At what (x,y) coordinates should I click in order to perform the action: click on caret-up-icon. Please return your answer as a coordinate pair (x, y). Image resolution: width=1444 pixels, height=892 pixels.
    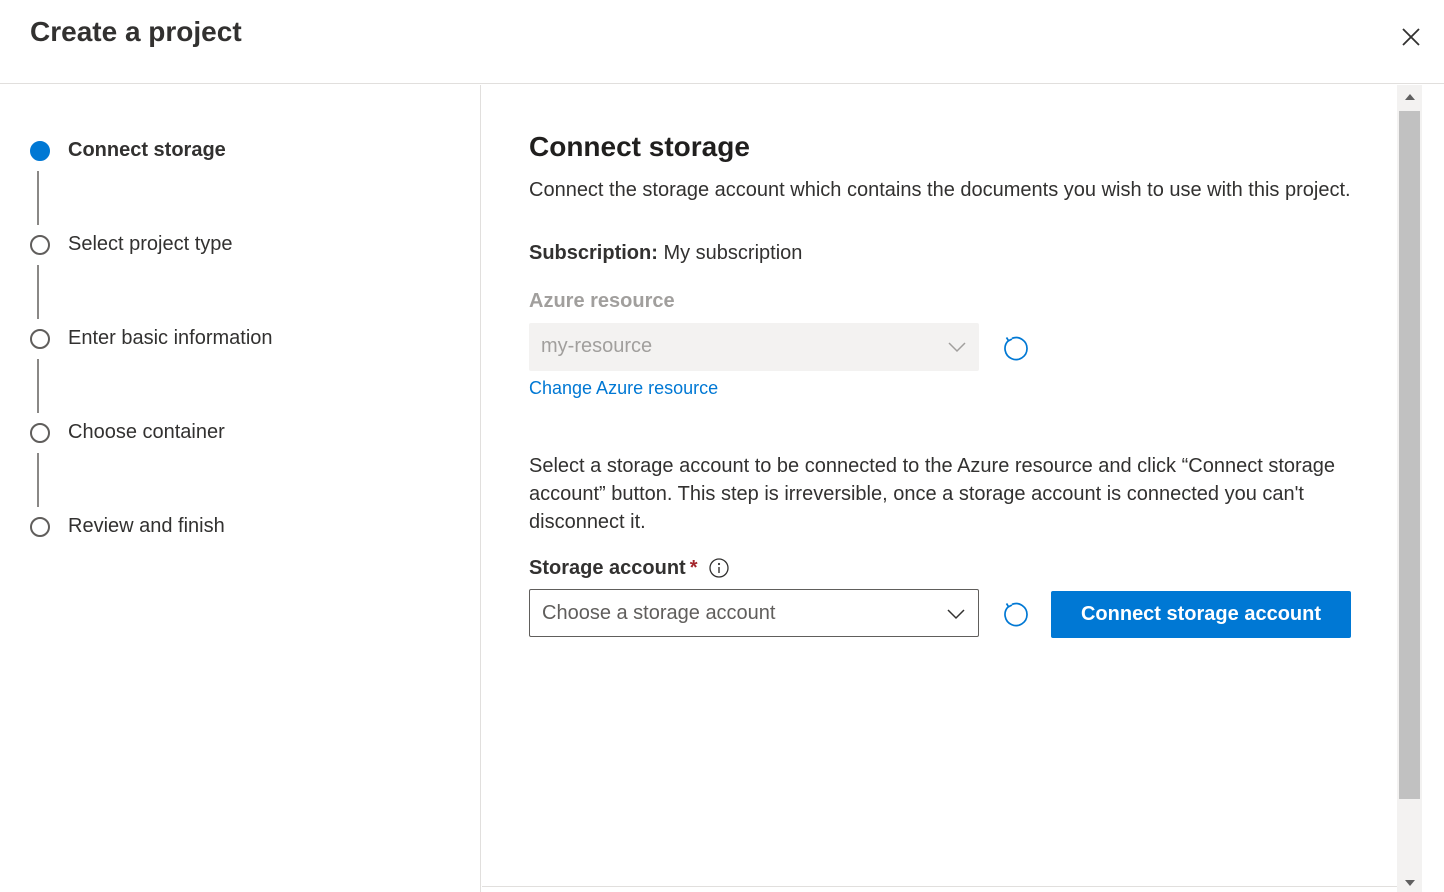
    Looking at the image, I should click on (1409, 97).